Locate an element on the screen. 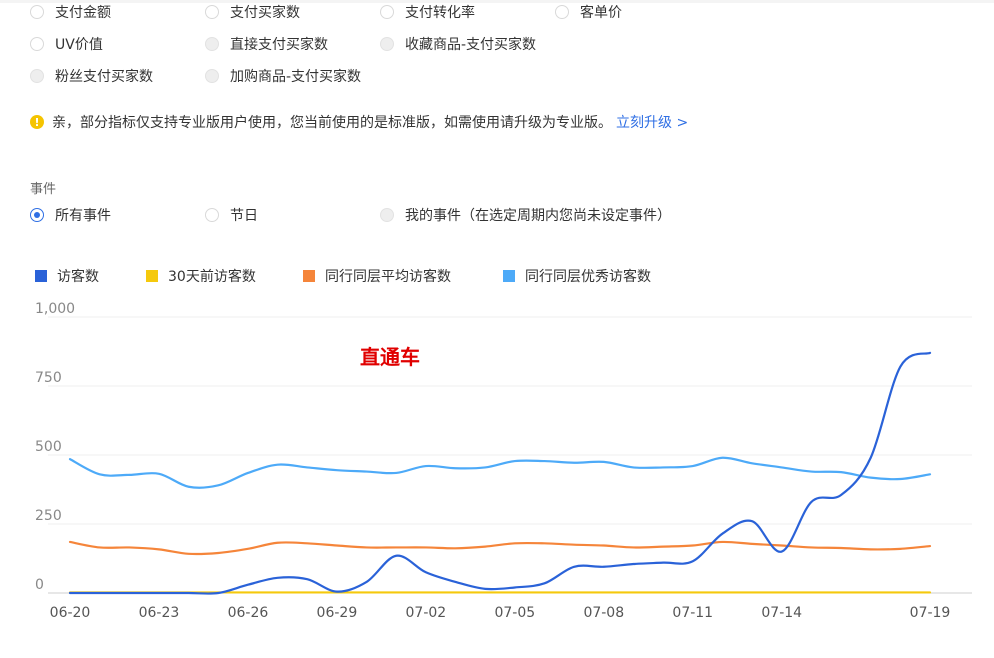  x-tick-label: 07-02 is located at coordinates (426, 613).